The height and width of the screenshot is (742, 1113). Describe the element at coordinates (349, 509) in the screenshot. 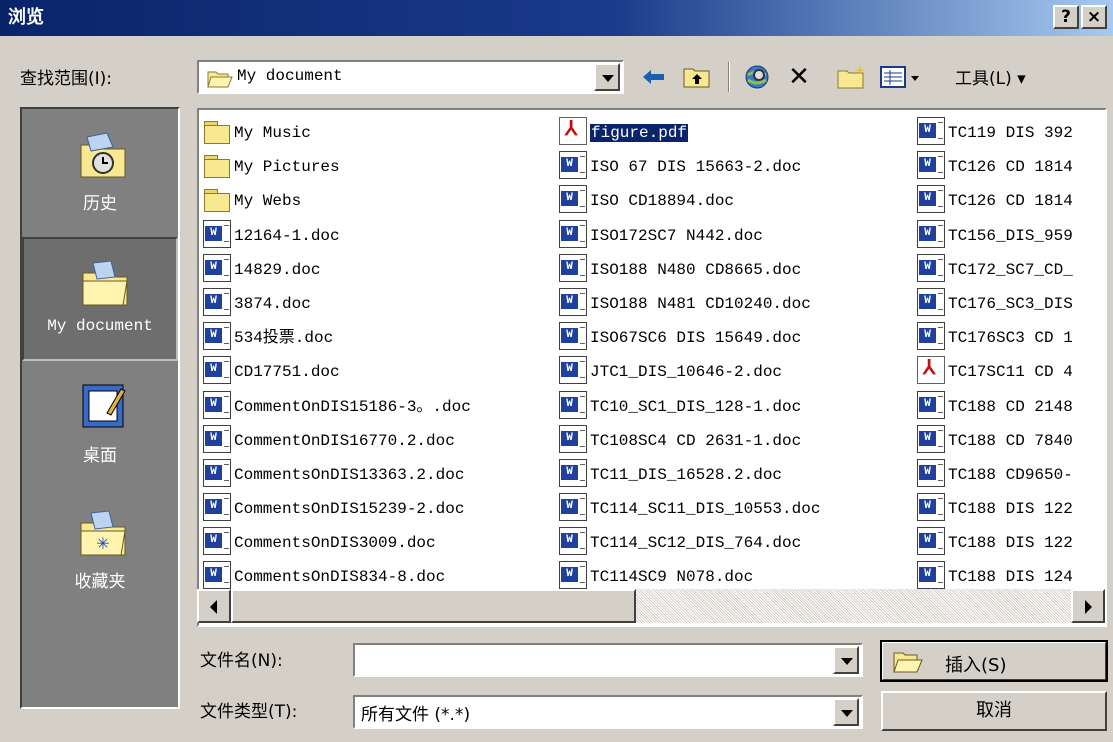

I see `file-name: CommentsOnDIS15239-2.doc` at that location.